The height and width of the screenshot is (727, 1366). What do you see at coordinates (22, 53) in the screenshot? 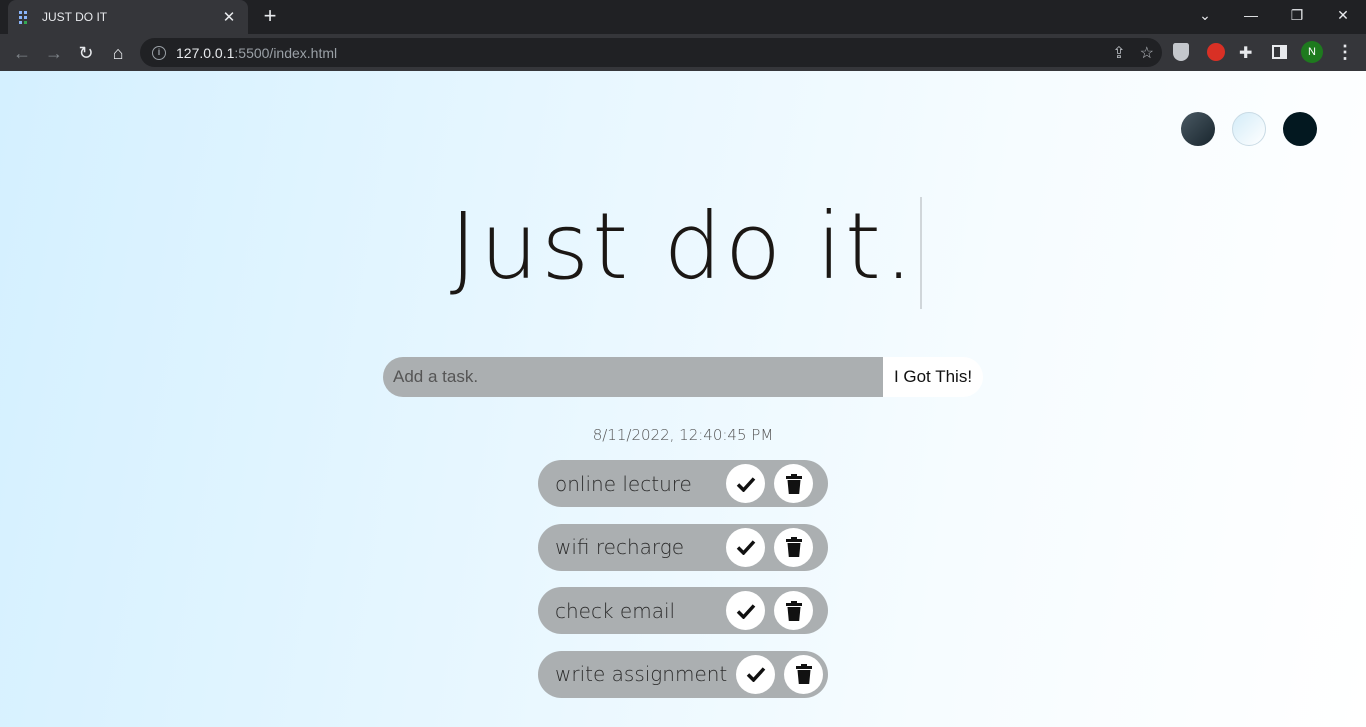
I see `back-icon: ←` at bounding box center [22, 53].